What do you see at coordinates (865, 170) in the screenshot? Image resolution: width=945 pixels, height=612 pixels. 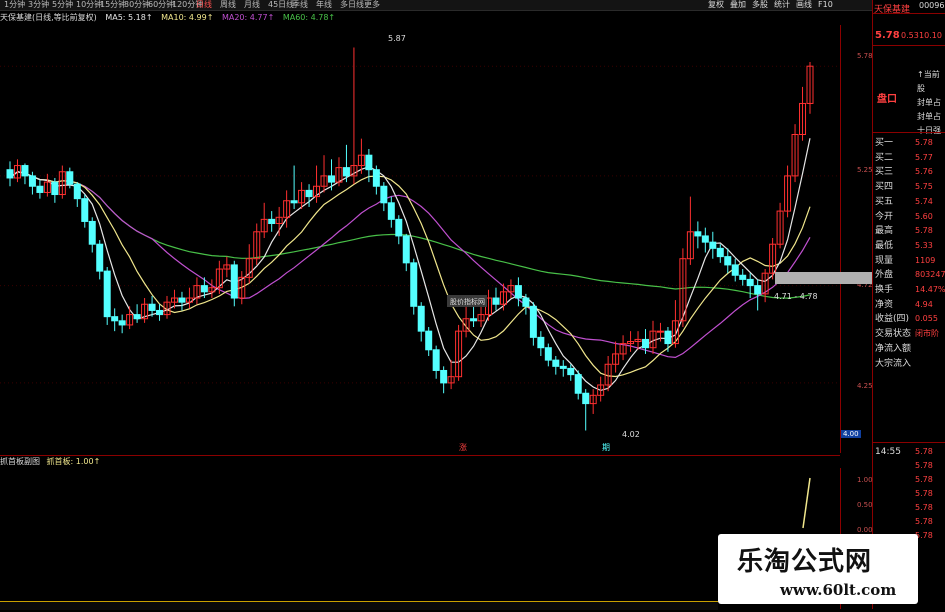 I see `axis-label: 5.25` at bounding box center [865, 170].